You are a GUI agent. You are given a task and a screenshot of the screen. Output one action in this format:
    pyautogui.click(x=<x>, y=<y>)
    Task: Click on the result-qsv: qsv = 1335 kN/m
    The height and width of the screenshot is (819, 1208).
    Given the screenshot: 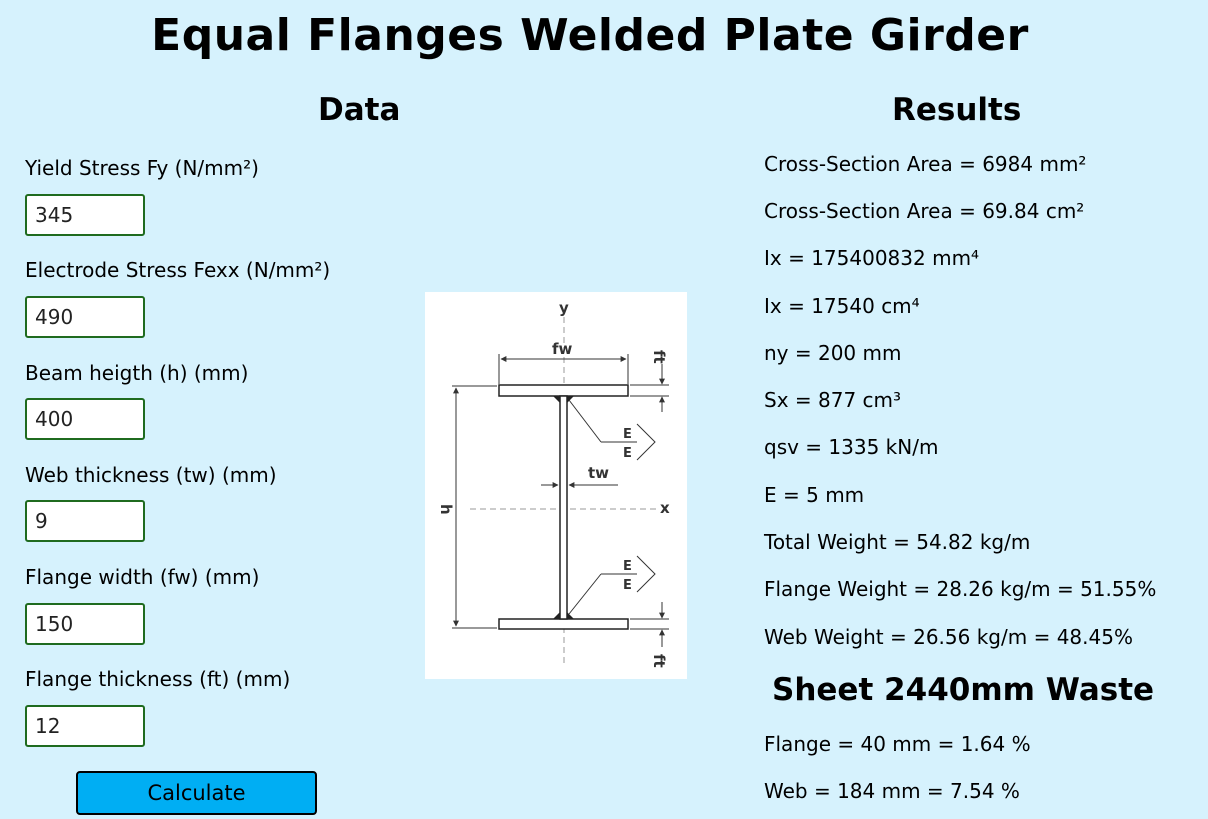 What is the action you would take?
    pyautogui.click(x=851, y=447)
    